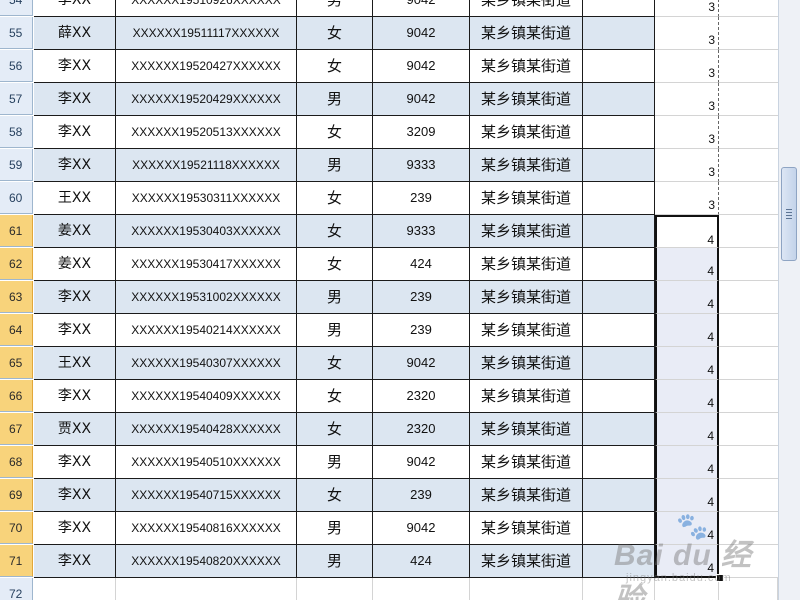 This screenshot has width=800, height=600. I want to click on row-header: 63, so click(16, 297).